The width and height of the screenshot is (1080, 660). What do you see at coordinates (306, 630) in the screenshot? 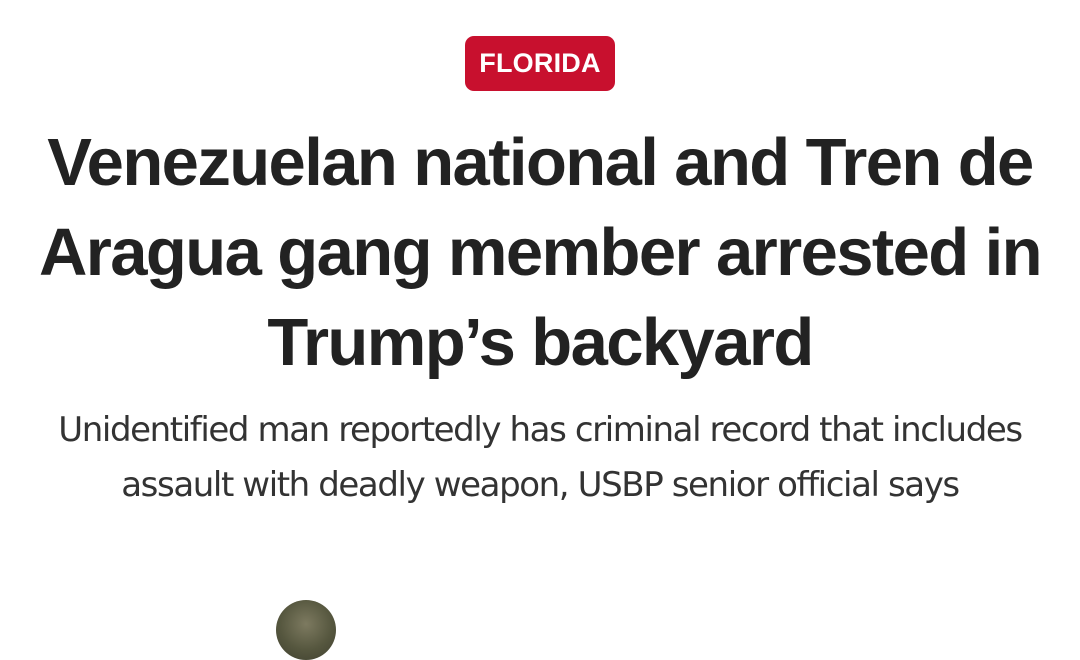
I see `author-avatar` at bounding box center [306, 630].